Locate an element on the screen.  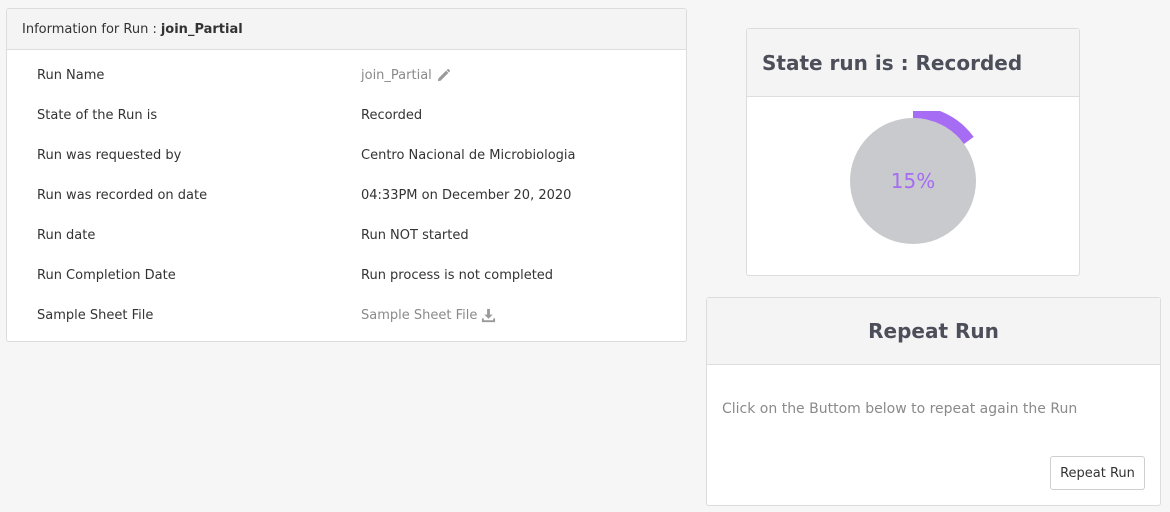
info-row-value: join_Partial is located at coordinates (406, 75).